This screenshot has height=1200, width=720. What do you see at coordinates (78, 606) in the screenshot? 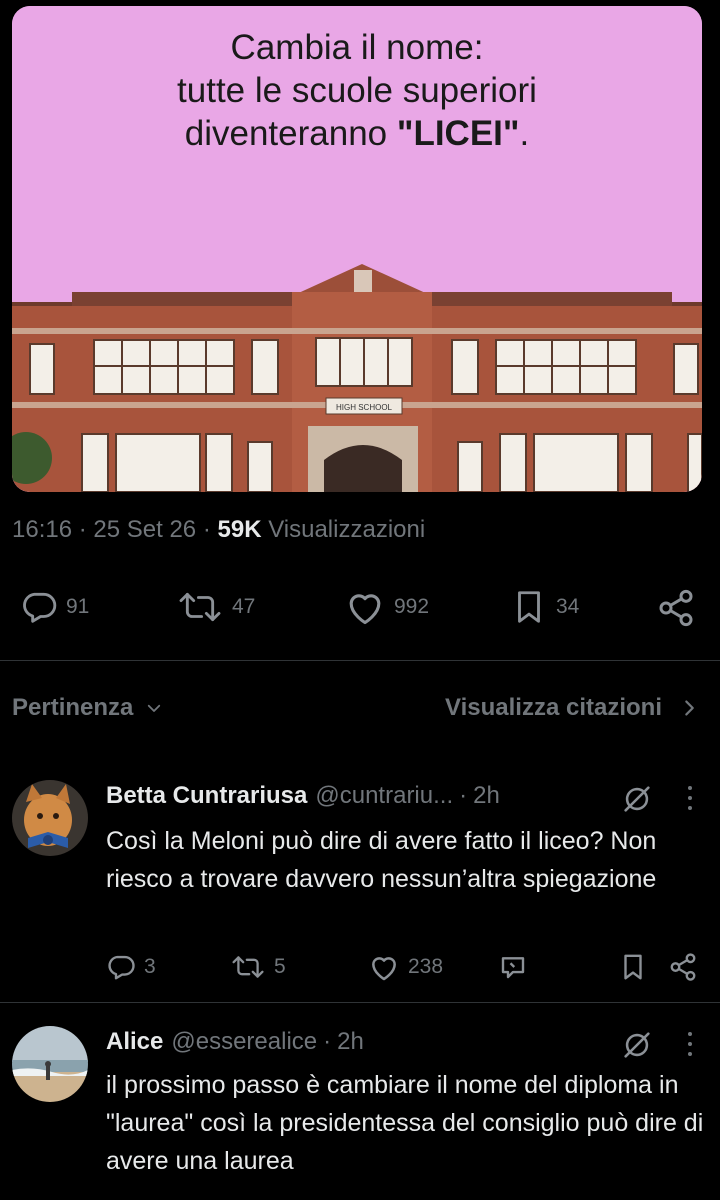
I see `reply-count: 91` at bounding box center [78, 606].